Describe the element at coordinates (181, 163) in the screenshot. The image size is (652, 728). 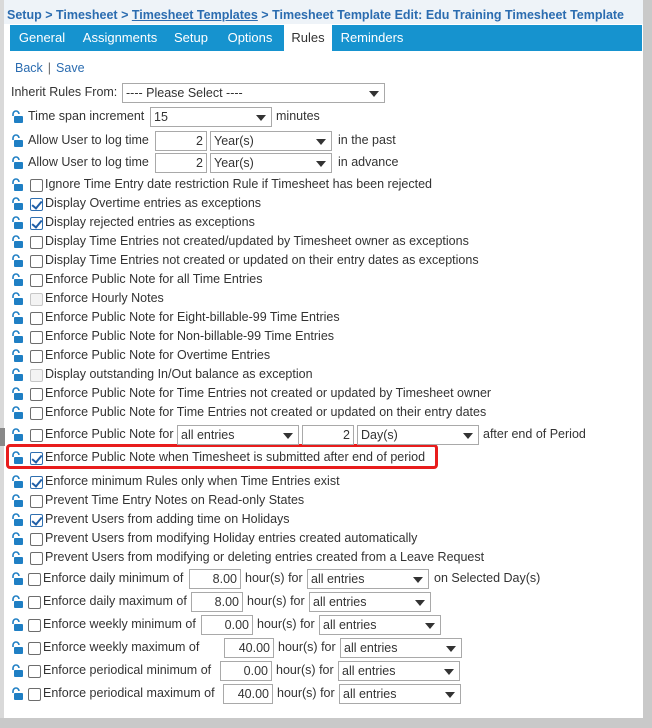
I see `log-advance-number-input: 2` at that location.